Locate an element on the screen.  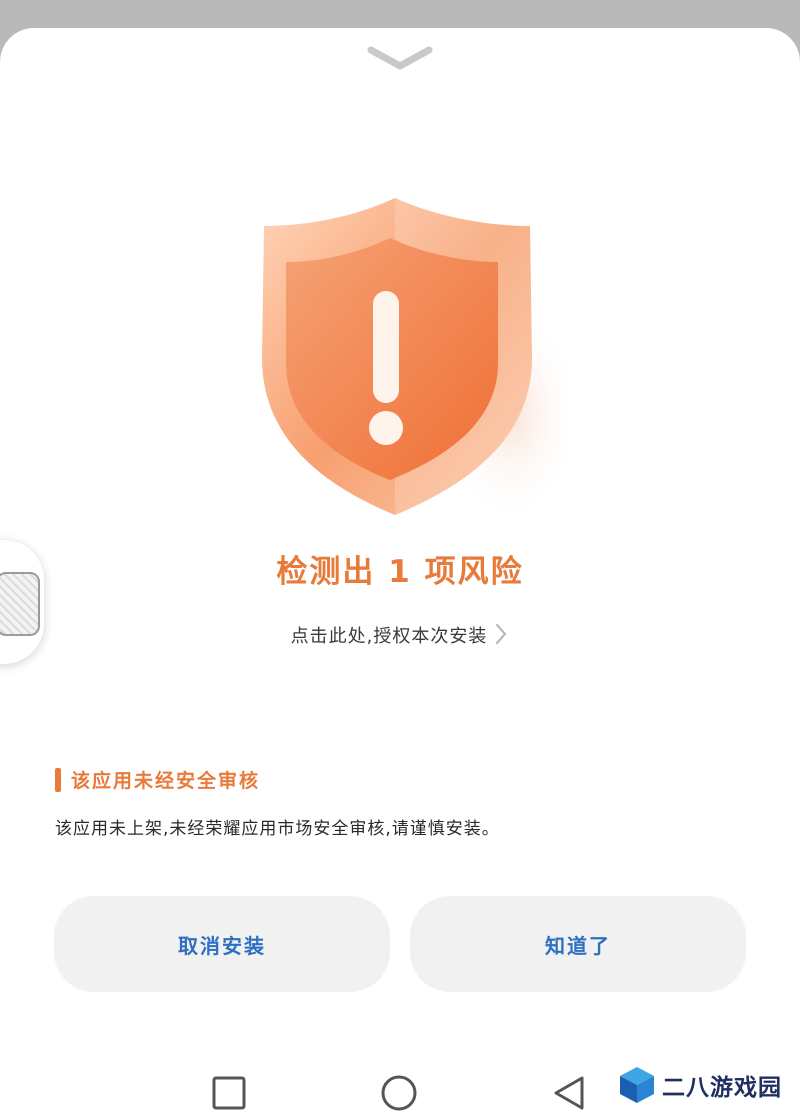
risk-title: 检测出 1 项风险 is located at coordinates (400, 572).